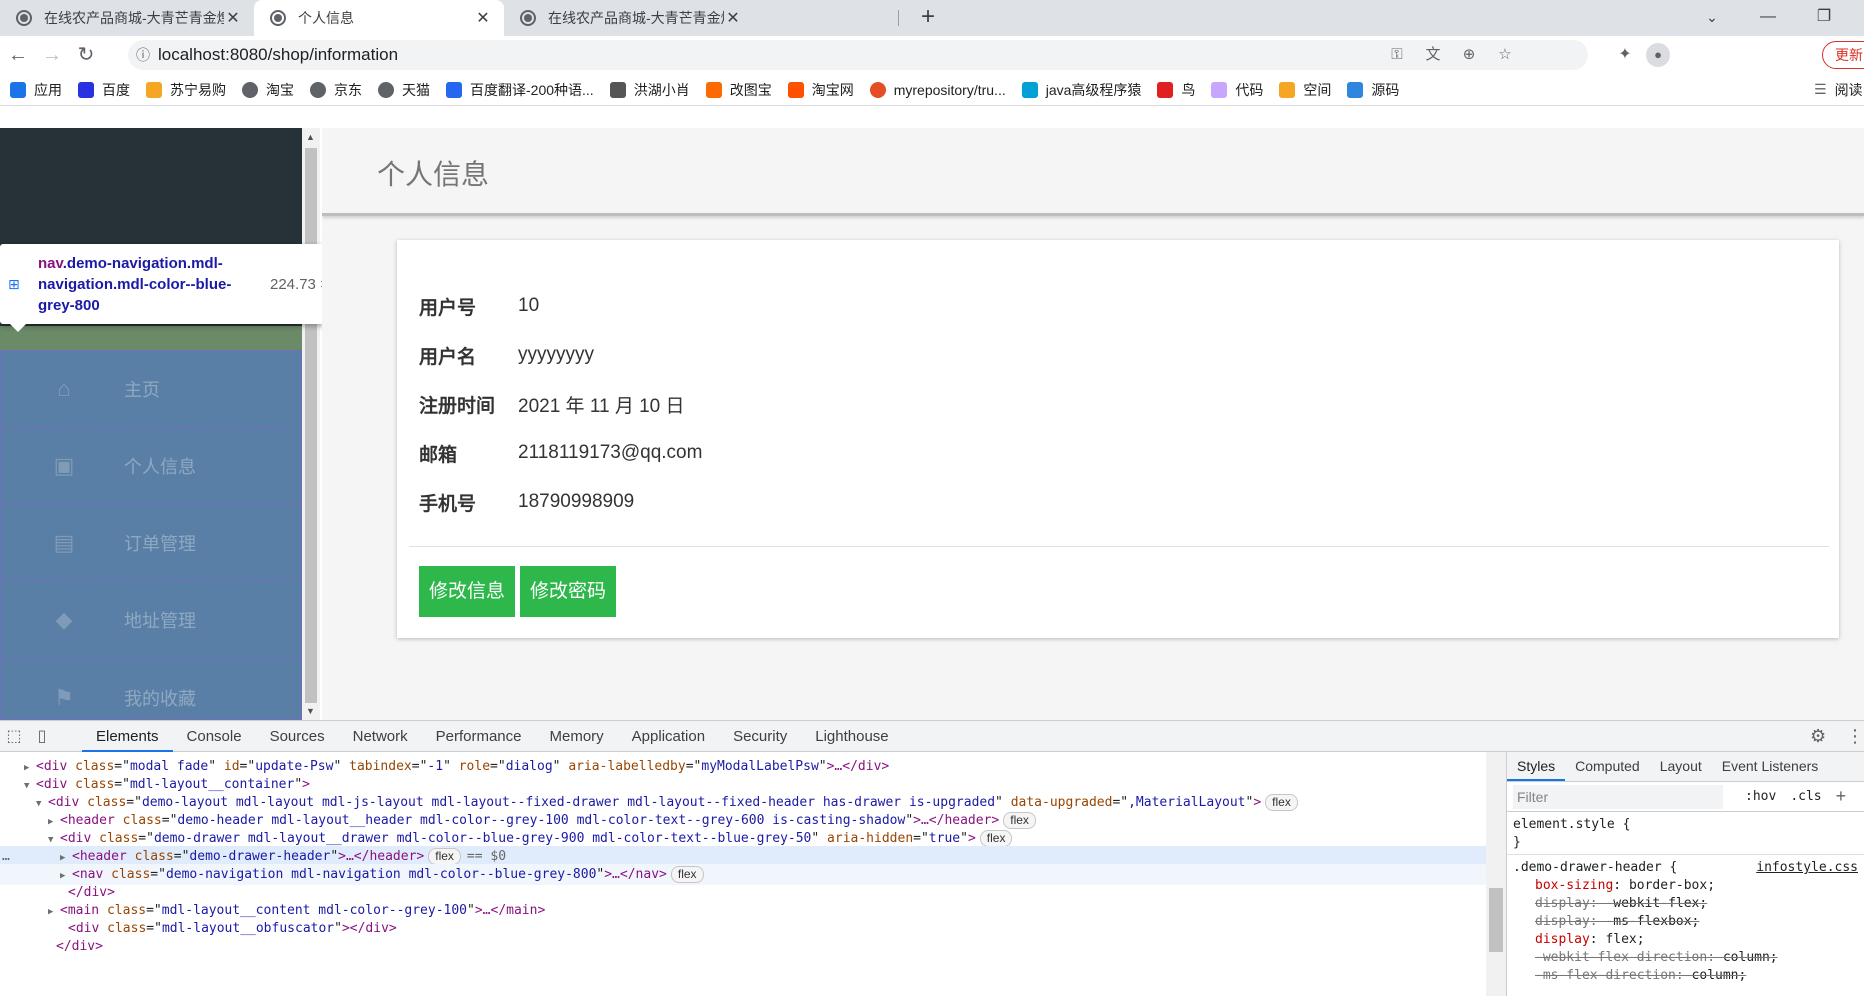  Describe the element at coordinates (760, 736) in the screenshot. I see `tab-security: Security` at that location.